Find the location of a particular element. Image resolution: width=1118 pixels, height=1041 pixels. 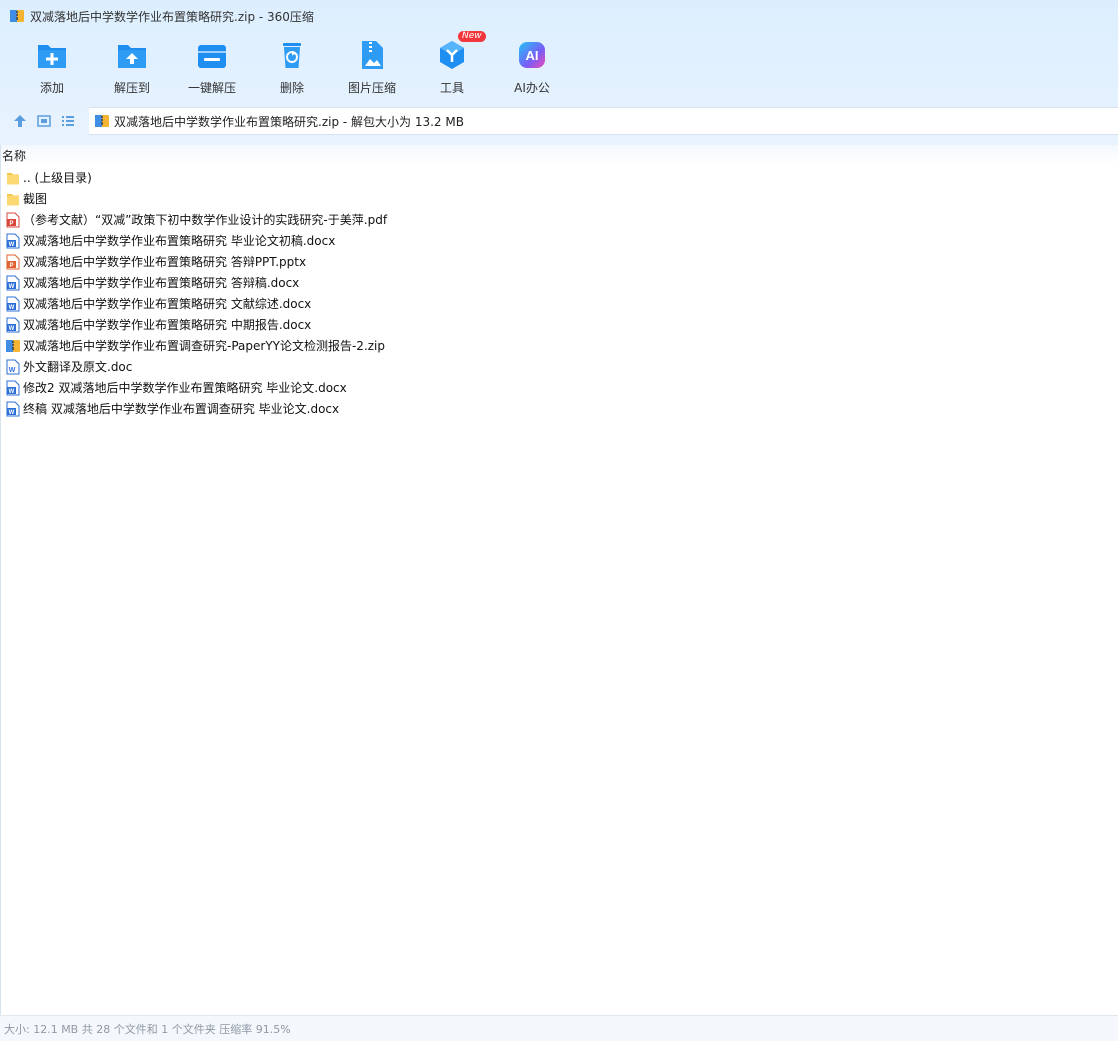

file-row: W 双减落地后中学数学作业布置策略研究 毕业论文初稿.docx is located at coordinates (194, 240).